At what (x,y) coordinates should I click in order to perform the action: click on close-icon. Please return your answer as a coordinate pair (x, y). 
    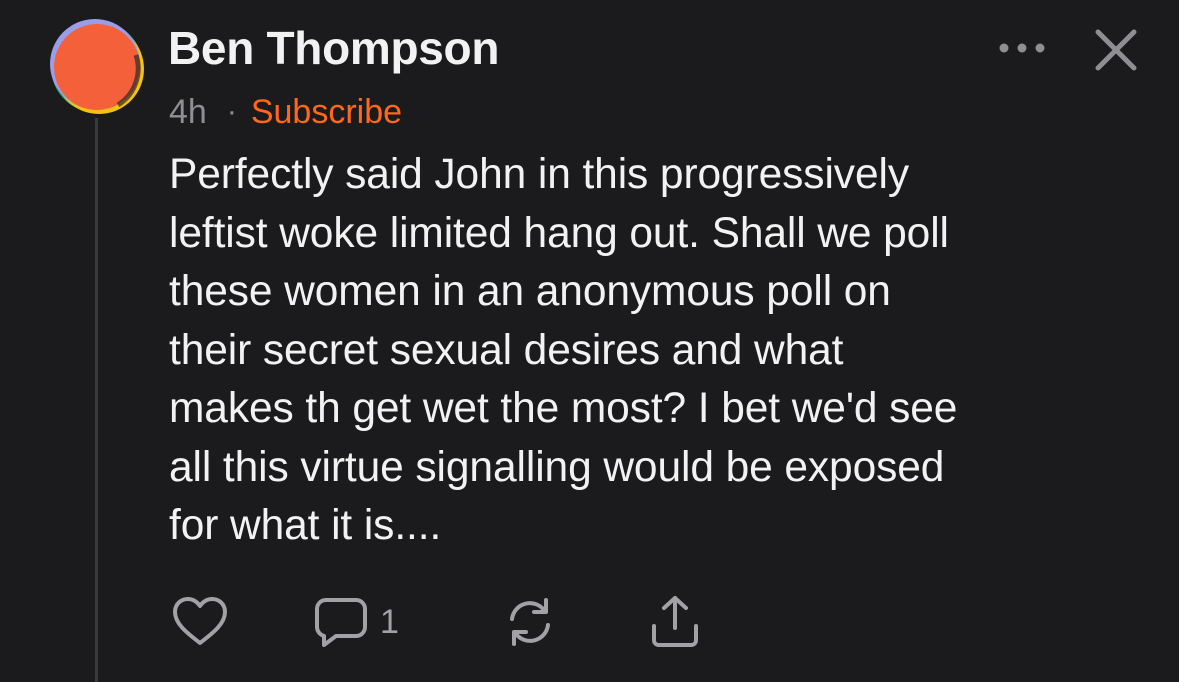
    Looking at the image, I should click on (1116, 50).